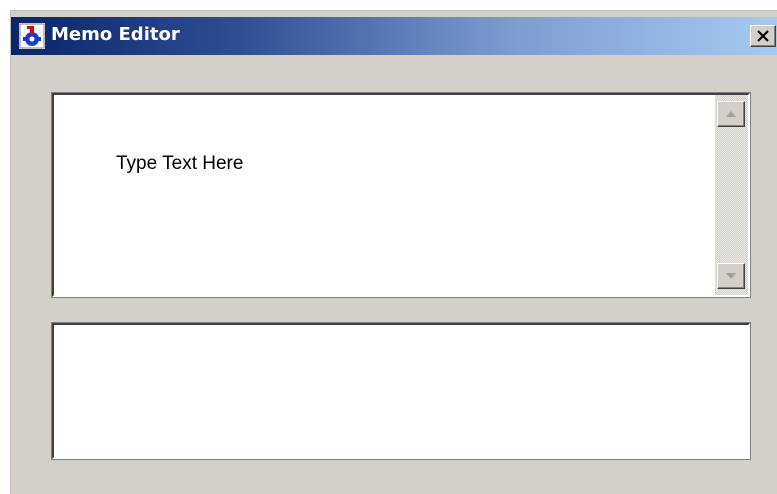 The height and width of the screenshot is (494, 777). Describe the element at coordinates (32, 36) in the screenshot. I see `app-logo-icon` at that location.